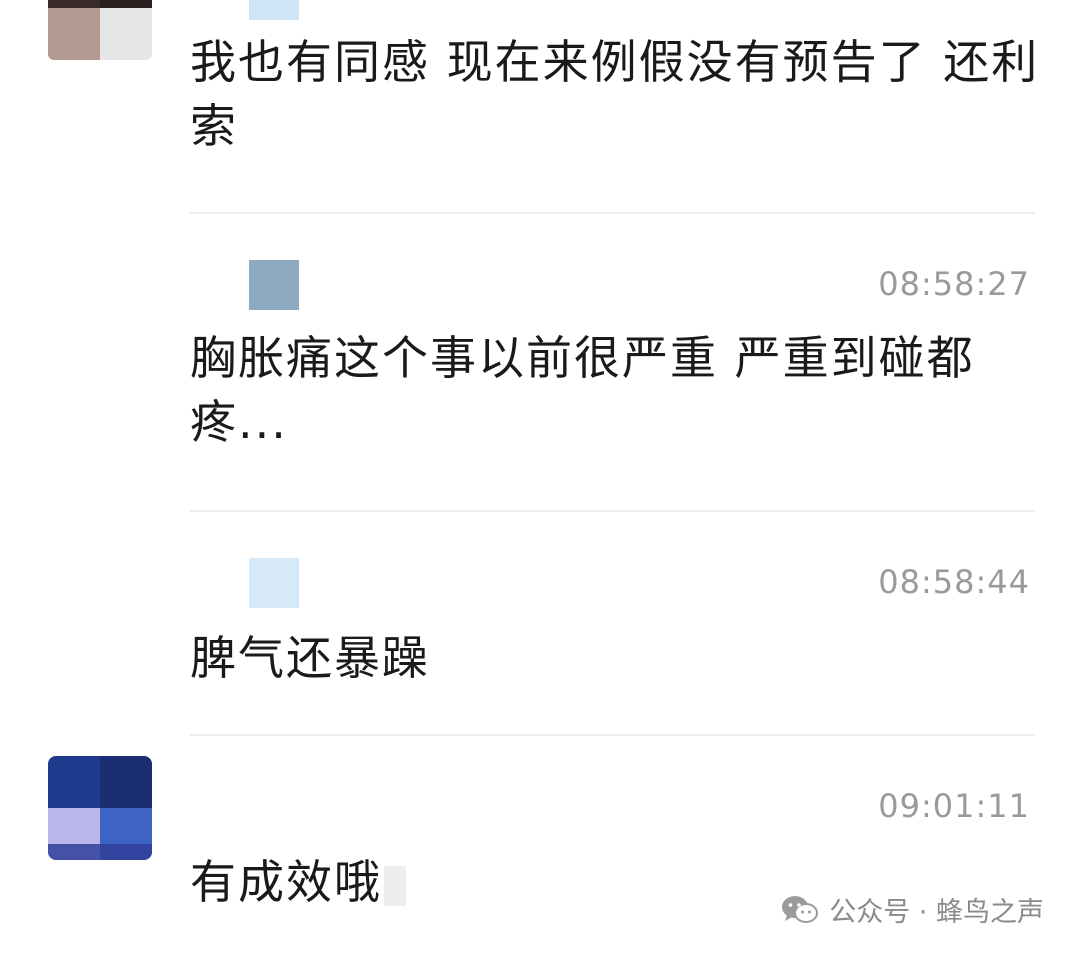 This screenshot has width=1080, height=953. Describe the element at coordinates (954, 284) in the screenshot. I see `comment-timestamp: 08:58:27` at that location.